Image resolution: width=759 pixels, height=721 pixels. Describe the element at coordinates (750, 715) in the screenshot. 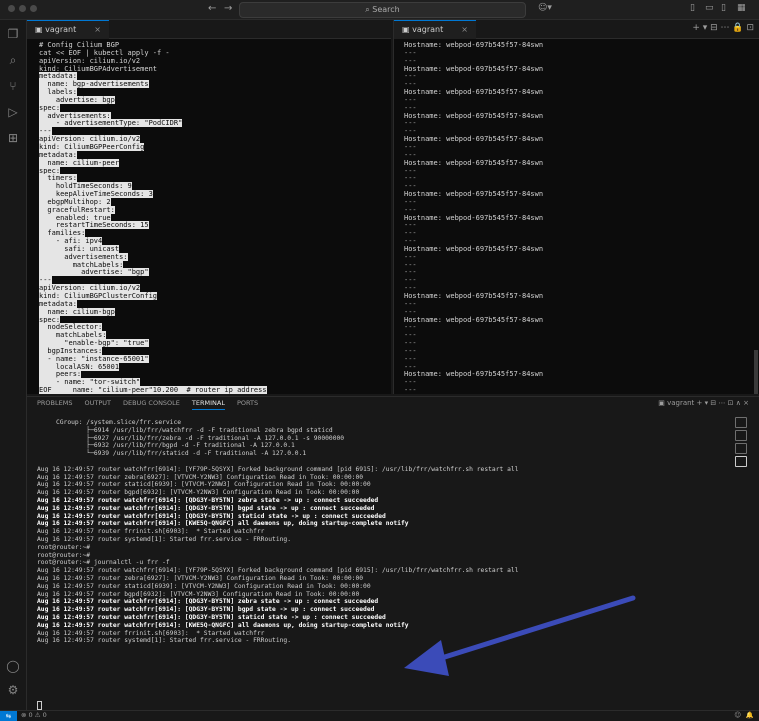

I see `notifications-icon: 🔔` at that location.